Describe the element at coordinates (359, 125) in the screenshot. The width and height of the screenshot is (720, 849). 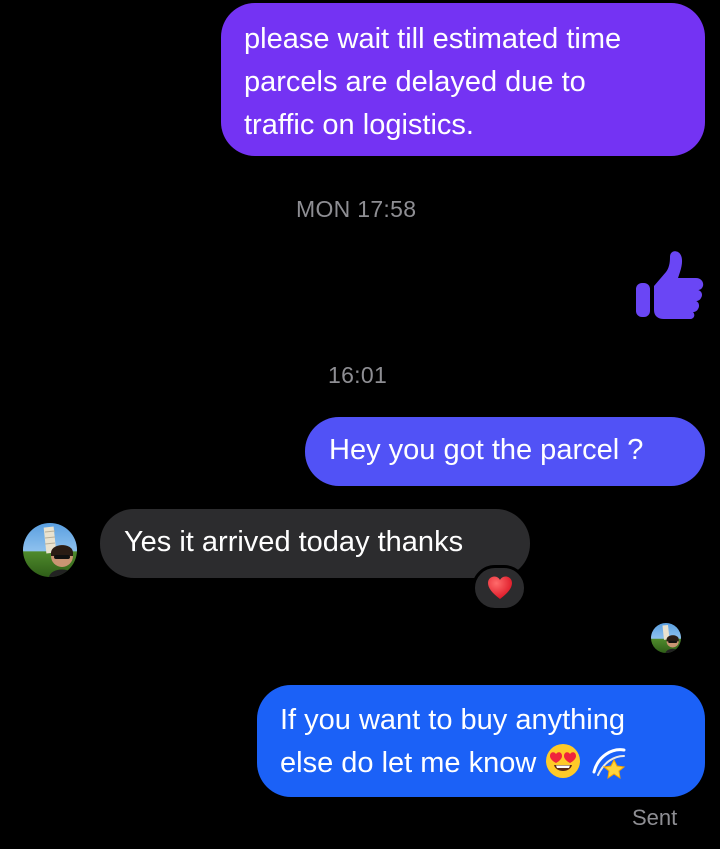
I see `message-text-line: traffic on logistics.` at that location.